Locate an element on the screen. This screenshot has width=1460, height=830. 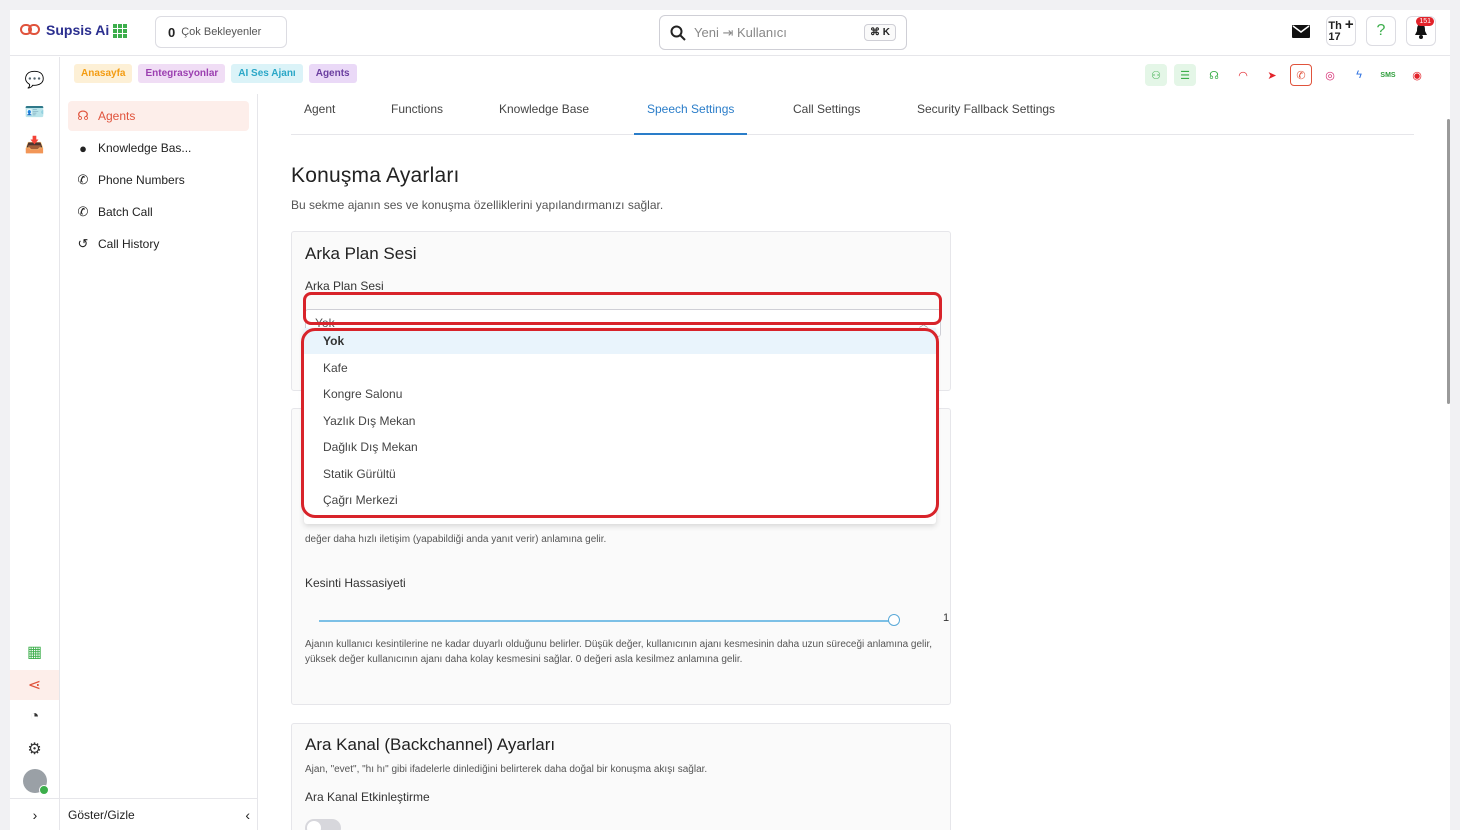
sidebar-item-call-history: ↺ Call History is located at coordinates (158, 244).